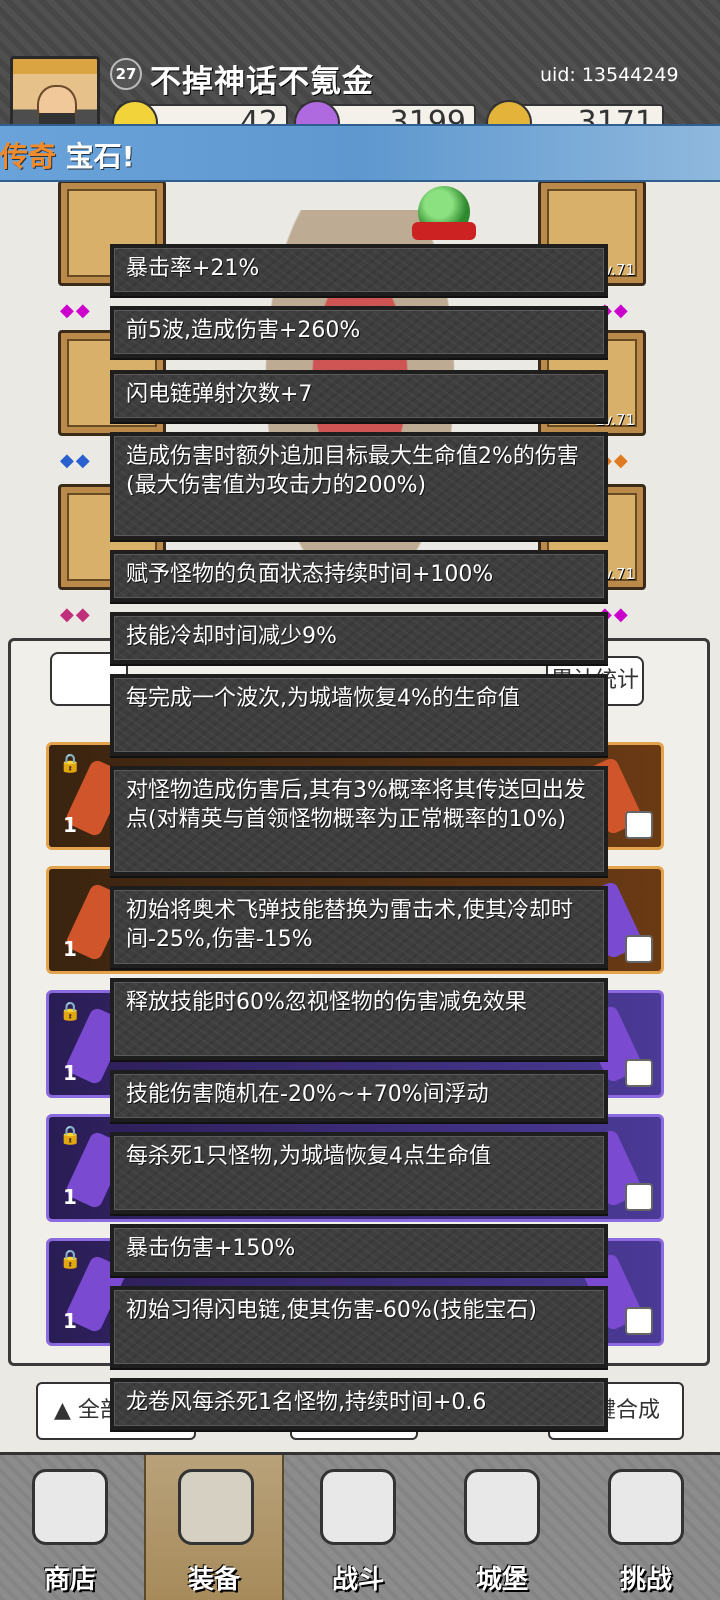  What do you see at coordinates (359, 1173) in the screenshot?
I see `gem-effect-tooltip: 每杀死1只怪物,为城墙恢复4点生命值` at bounding box center [359, 1173].